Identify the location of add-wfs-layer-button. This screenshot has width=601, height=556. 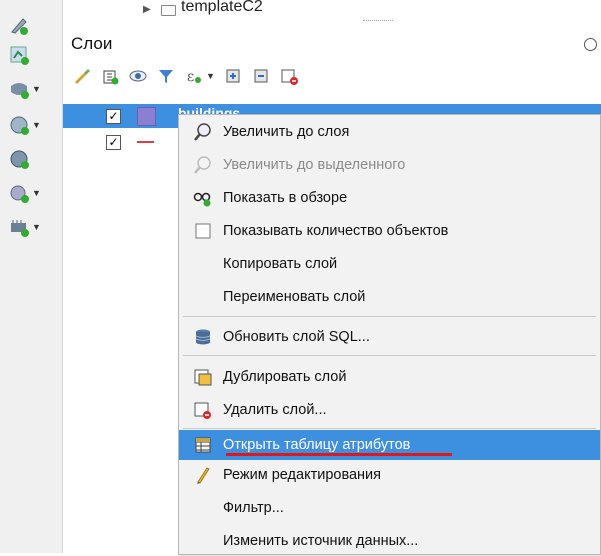
(28, 159).